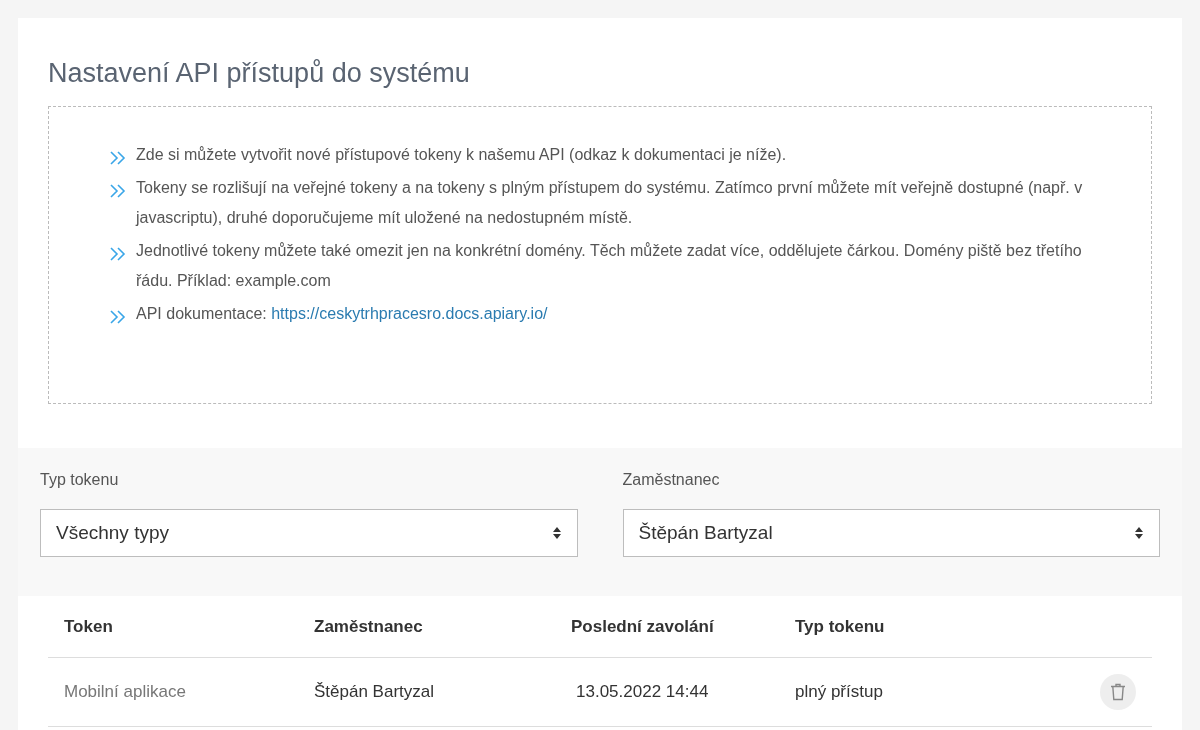  I want to click on delete-button, so click(1118, 692).